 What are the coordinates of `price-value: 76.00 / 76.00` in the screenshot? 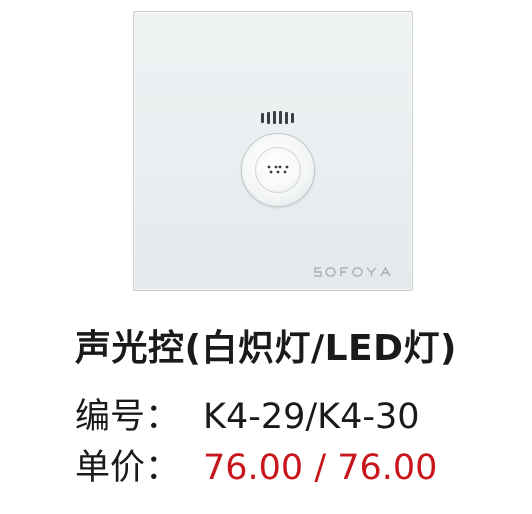 It's located at (320, 468).